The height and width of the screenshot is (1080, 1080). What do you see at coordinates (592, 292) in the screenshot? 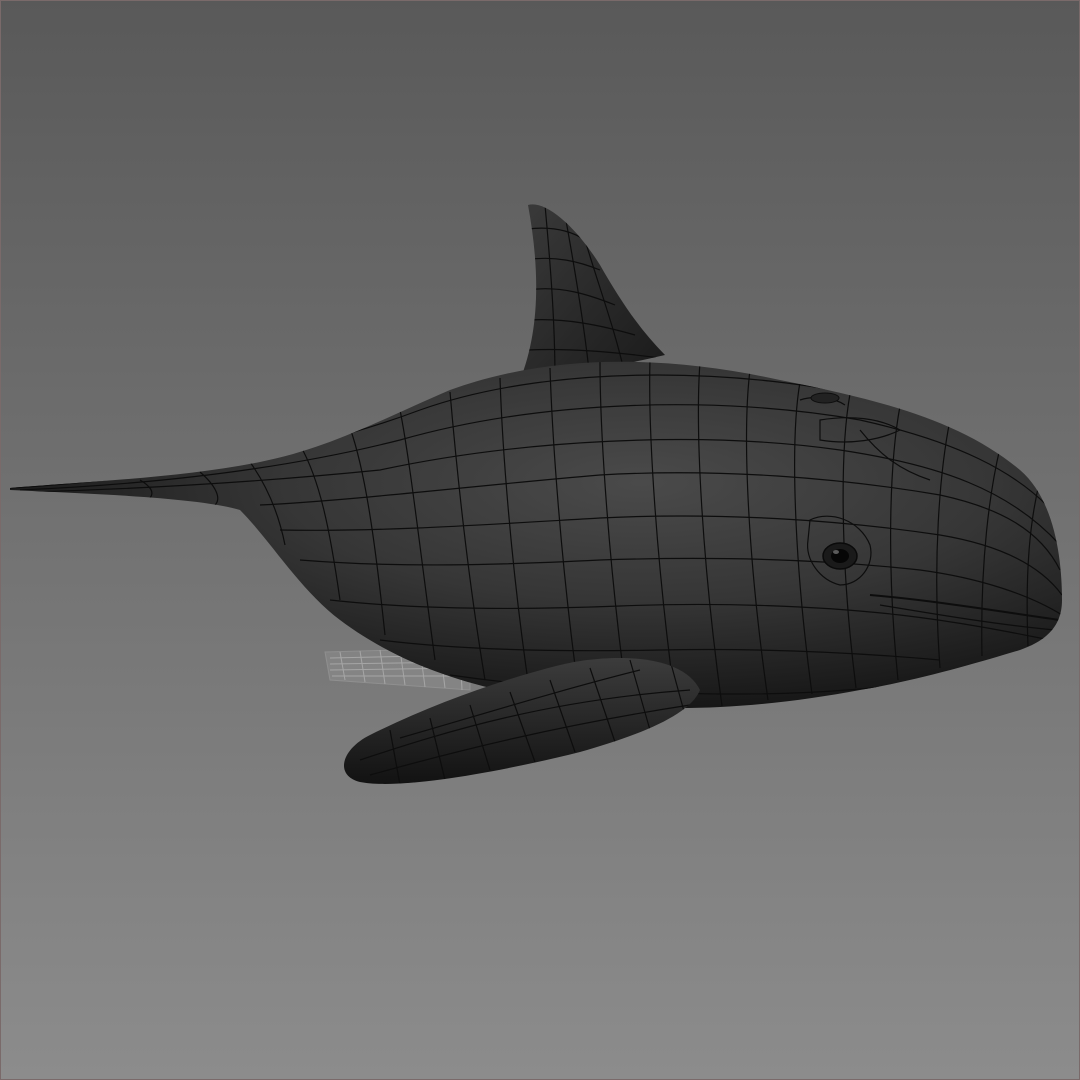
I see `dorsal-fin` at bounding box center [592, 292].